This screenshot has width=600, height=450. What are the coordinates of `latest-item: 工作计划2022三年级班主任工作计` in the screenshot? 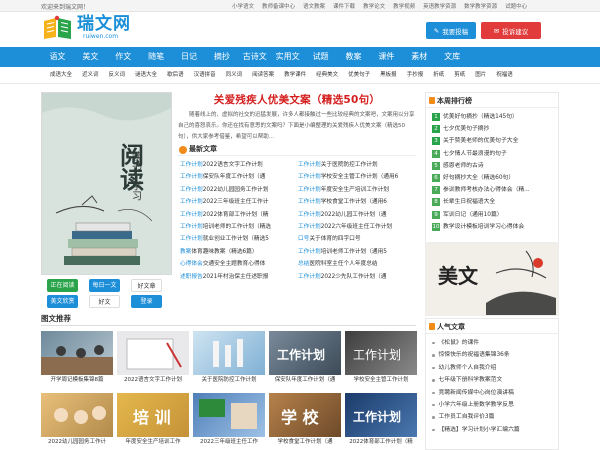 It's located at (239, 202).